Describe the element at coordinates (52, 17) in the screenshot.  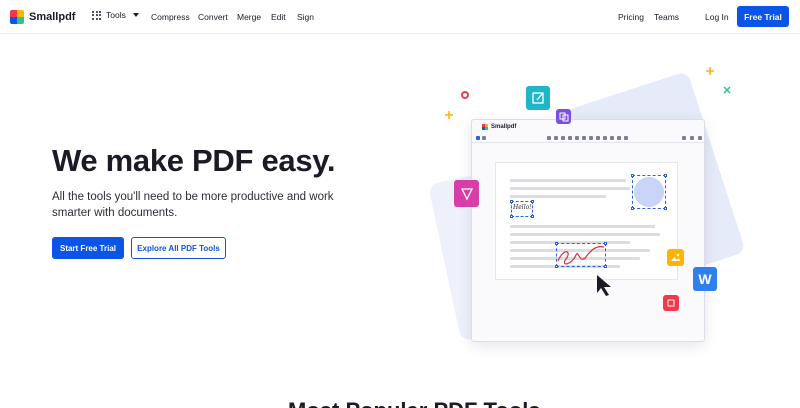
I see `brand-name: Smallpdf` at that location.